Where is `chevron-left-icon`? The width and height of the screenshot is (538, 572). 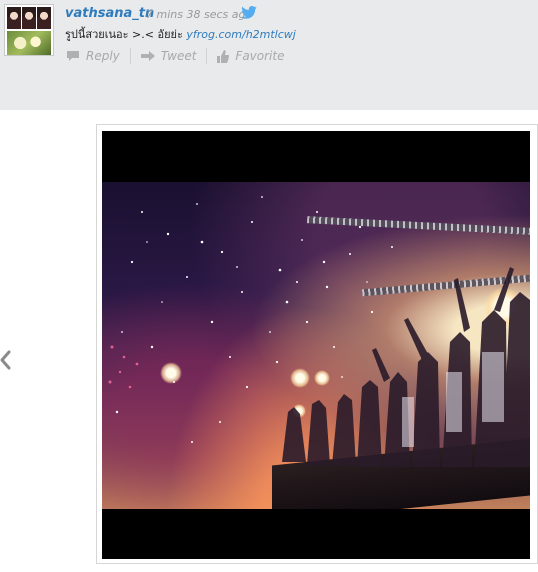
chevron-left-icon is located at coordinates (6, 360).